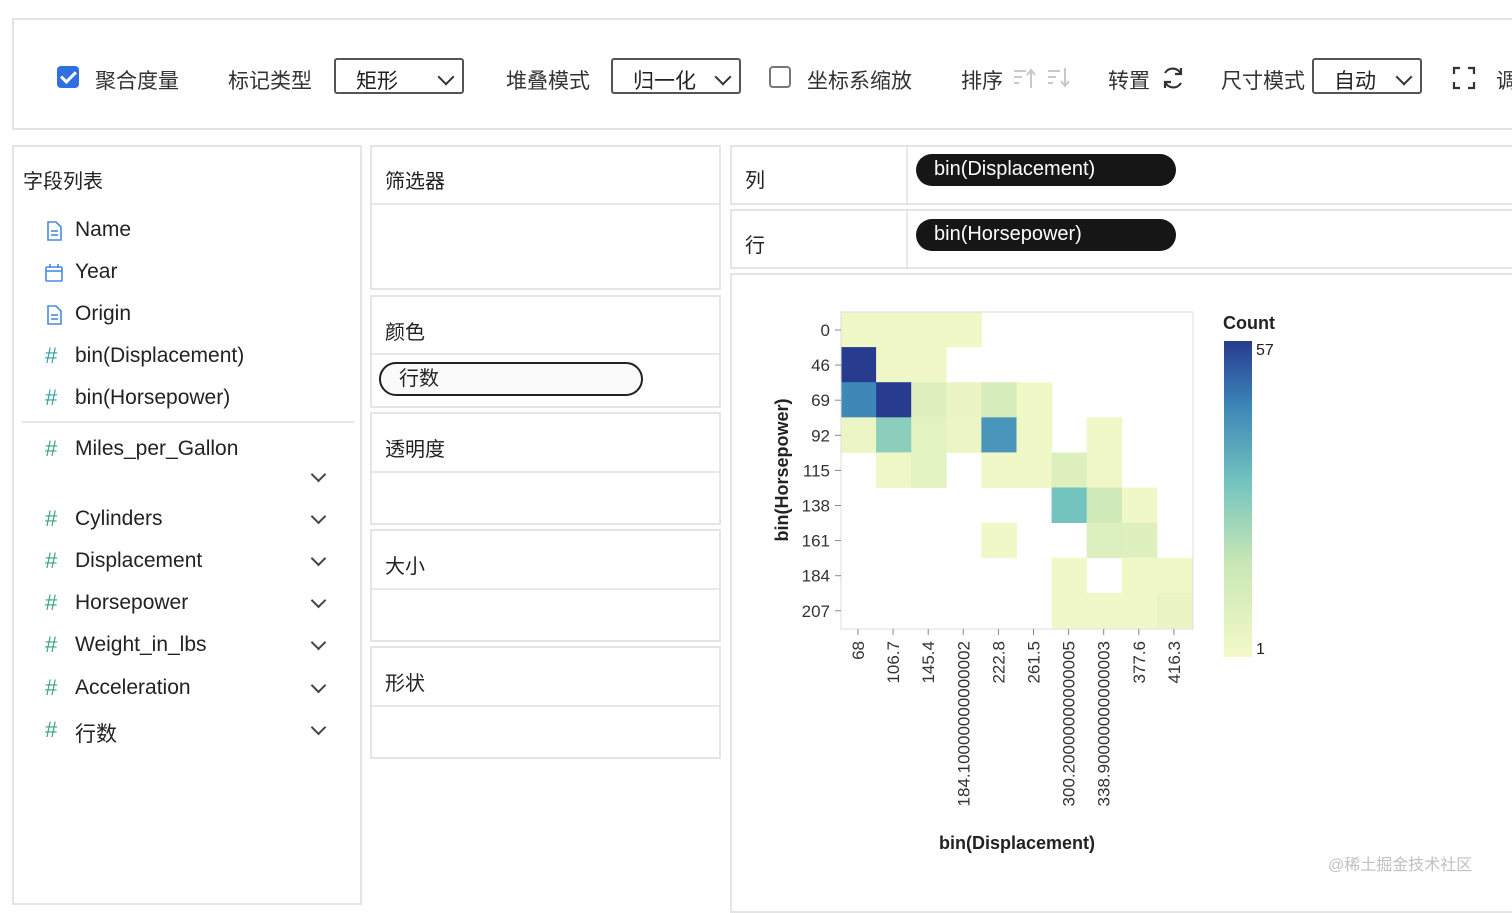 The width and height of the screenshot is (1512, 913). Describe the element at coordinates (141, 645) in the screenshot. I see `field-item-weight-in-lbs: Weight_in_lbs` at that location.